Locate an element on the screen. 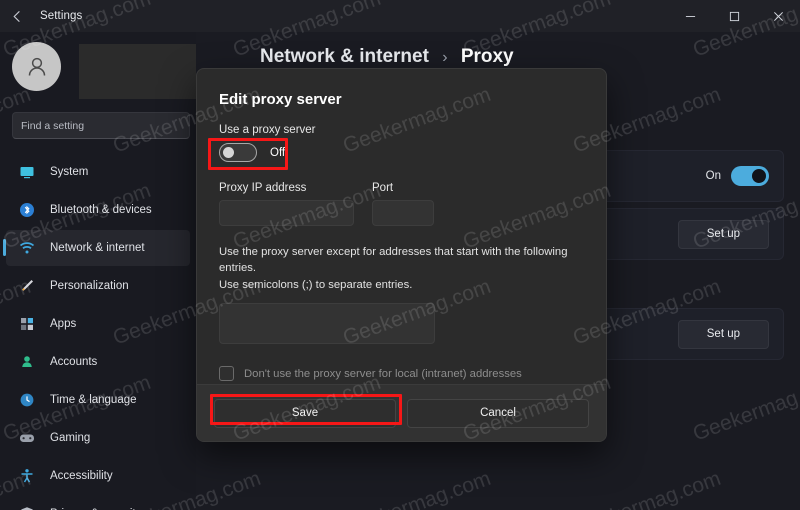 The image size is (800, 510). maximize-icon is located at coordinates (734, 16).